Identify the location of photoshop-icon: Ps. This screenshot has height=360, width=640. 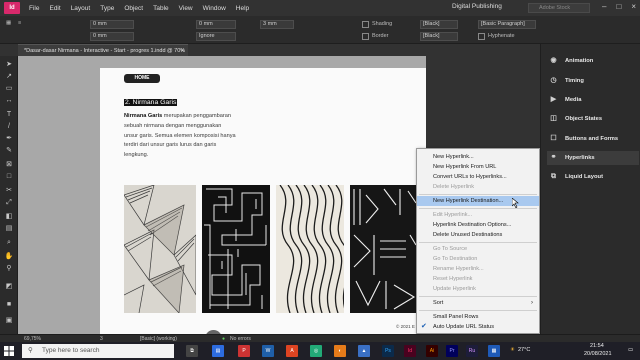
(388, 351).